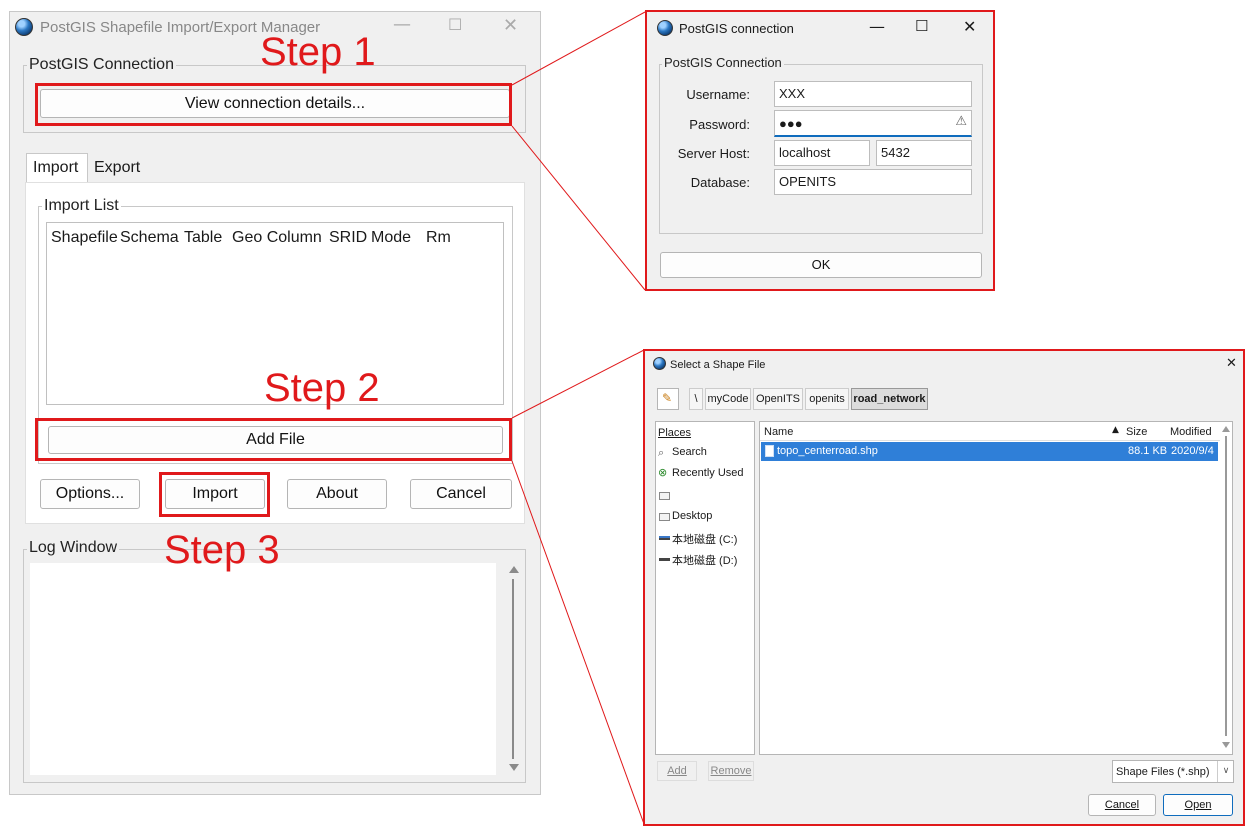  Describe the element at coordinates (873, 123) in the screenshot. I see `password-field: ●●● ⚠` at that location.